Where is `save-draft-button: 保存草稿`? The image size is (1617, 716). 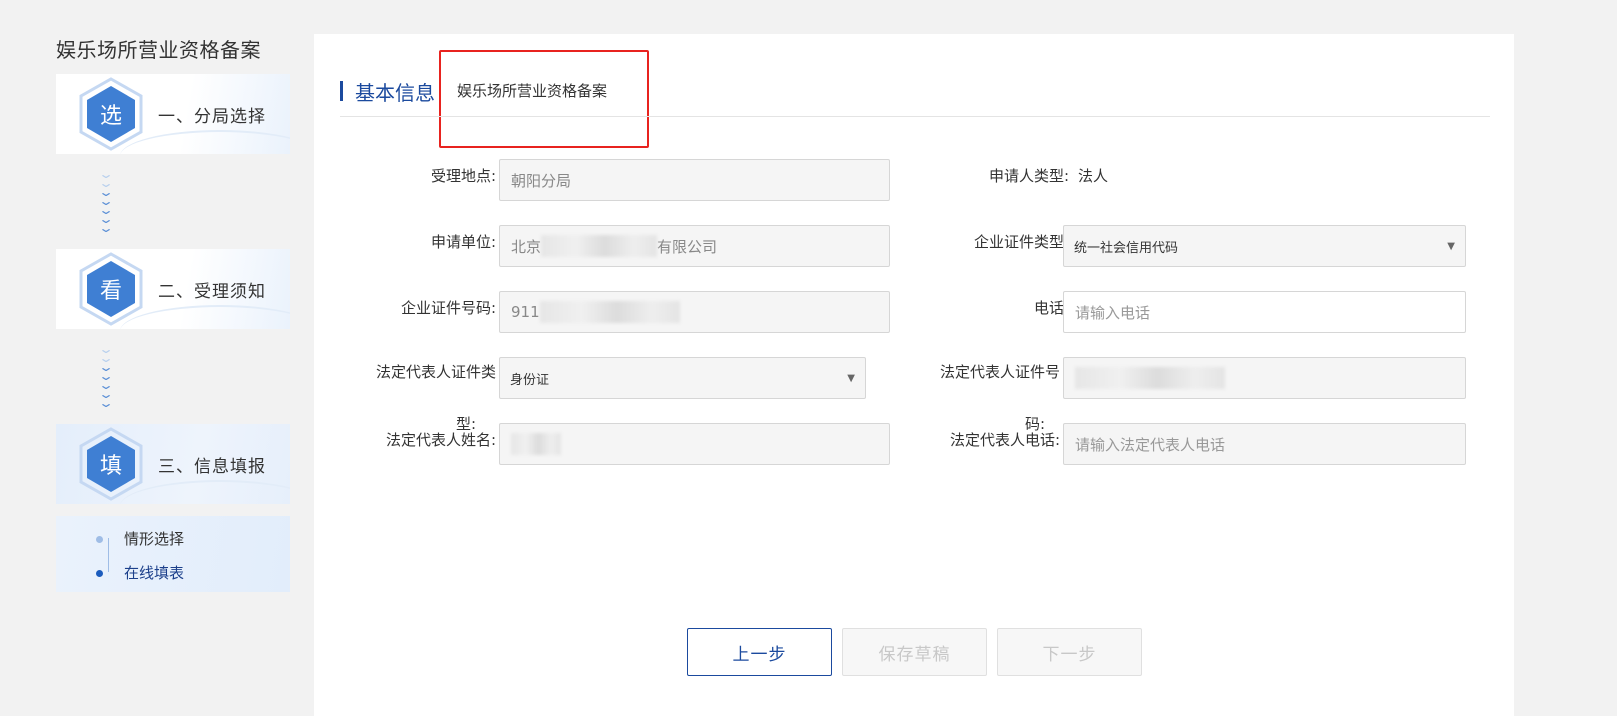
save-draft-button: 保存草稿 is located at coordinates (914, 652).